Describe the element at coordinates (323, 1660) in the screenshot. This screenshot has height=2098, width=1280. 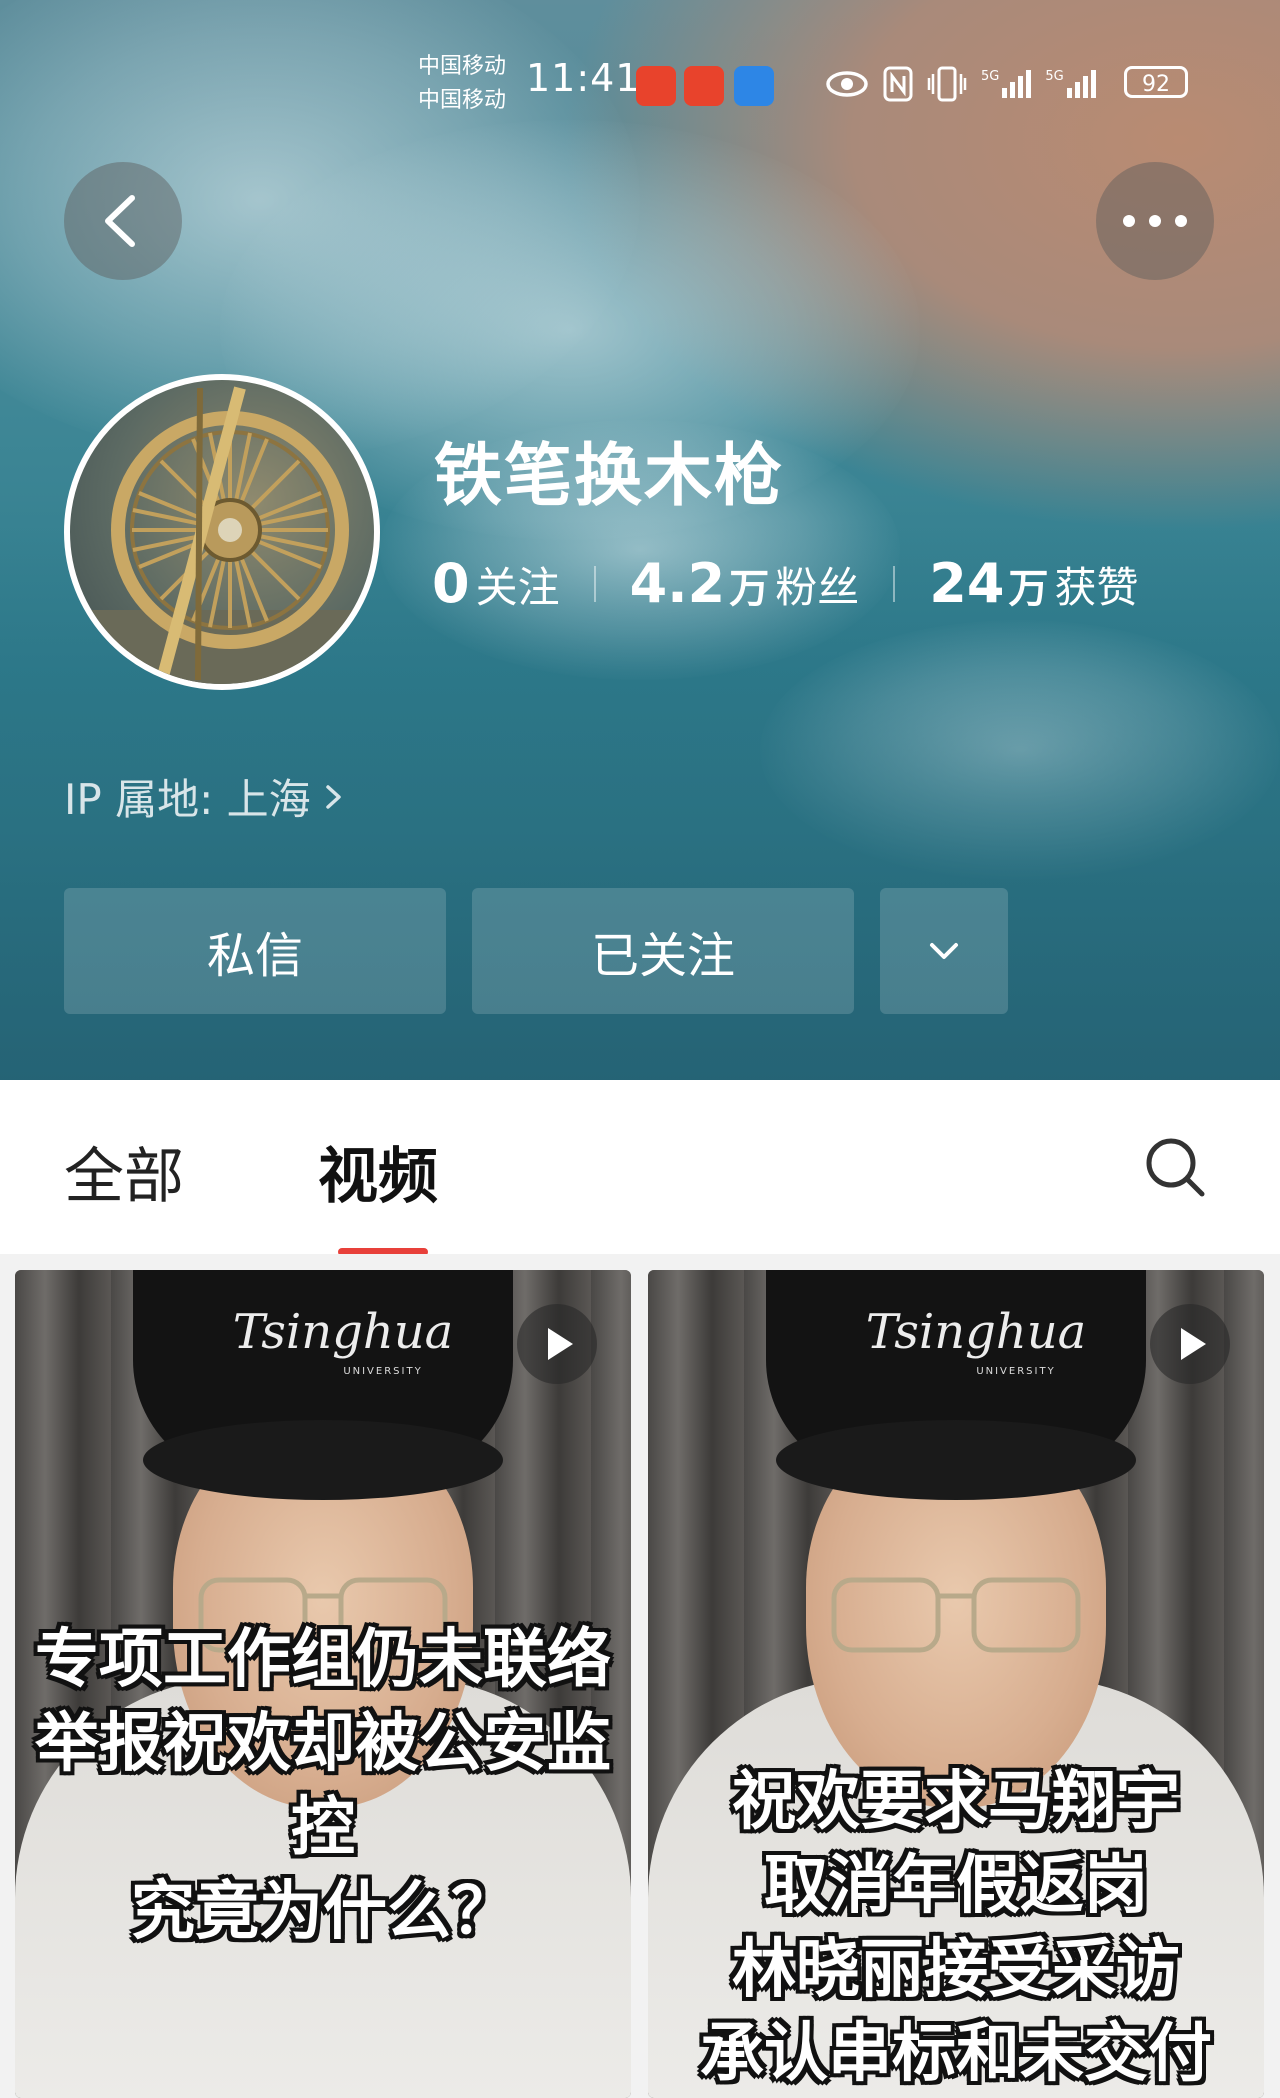
I see `video-caption-line: 专项工作组仍未联络` at that location.